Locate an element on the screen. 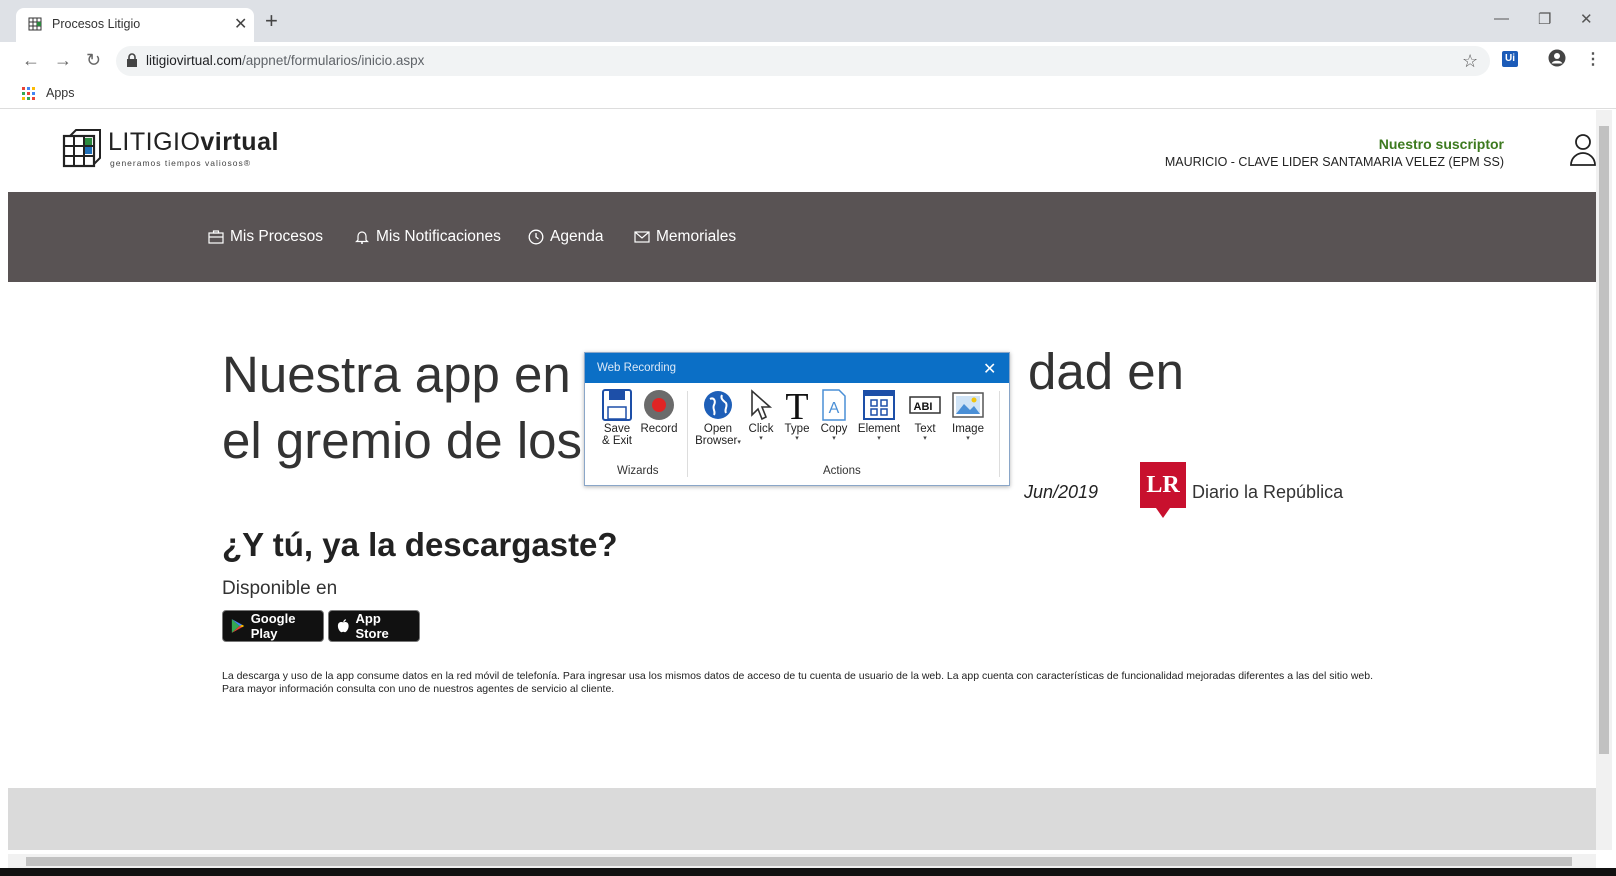 Image resolution: width=1616 pixels, height=876 pixels. bell-icon is located at coordinates (362, 237).